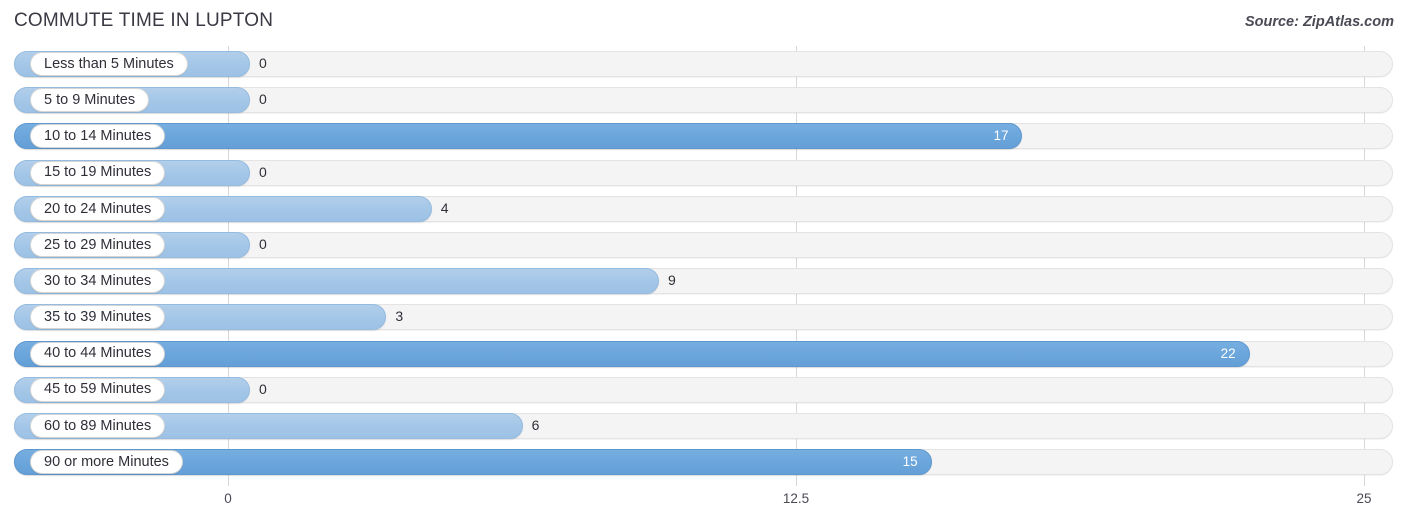  Describe the element at coordinates (703, 245) in the screenshot. I see `bar-row: 25 to 29 Minutes 0` at that location.